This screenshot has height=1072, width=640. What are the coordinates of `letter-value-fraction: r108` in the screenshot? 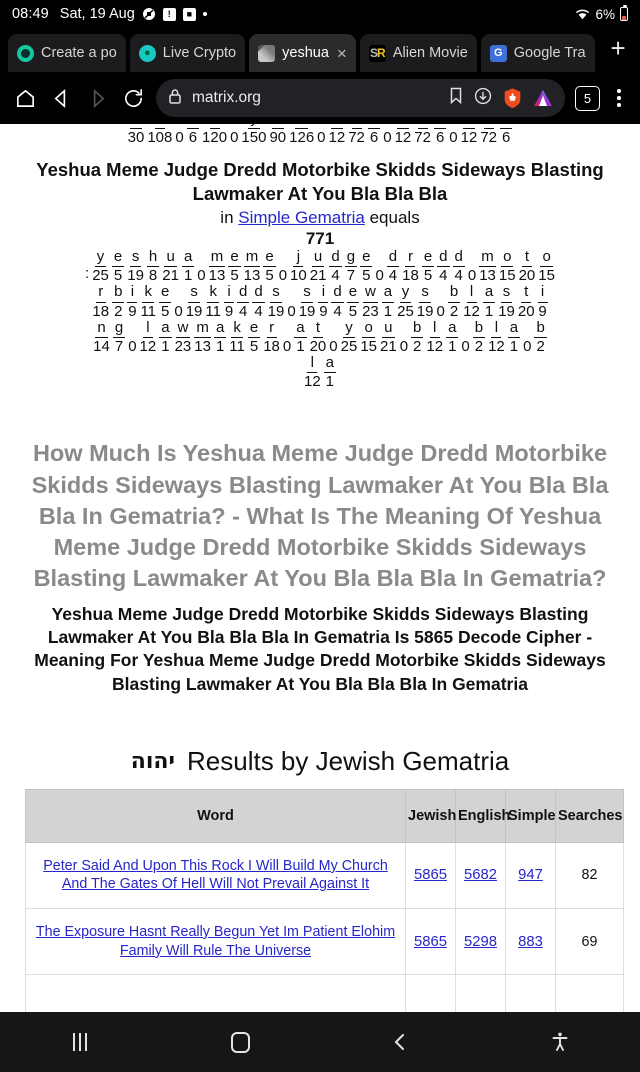 It's located at (159, 135).